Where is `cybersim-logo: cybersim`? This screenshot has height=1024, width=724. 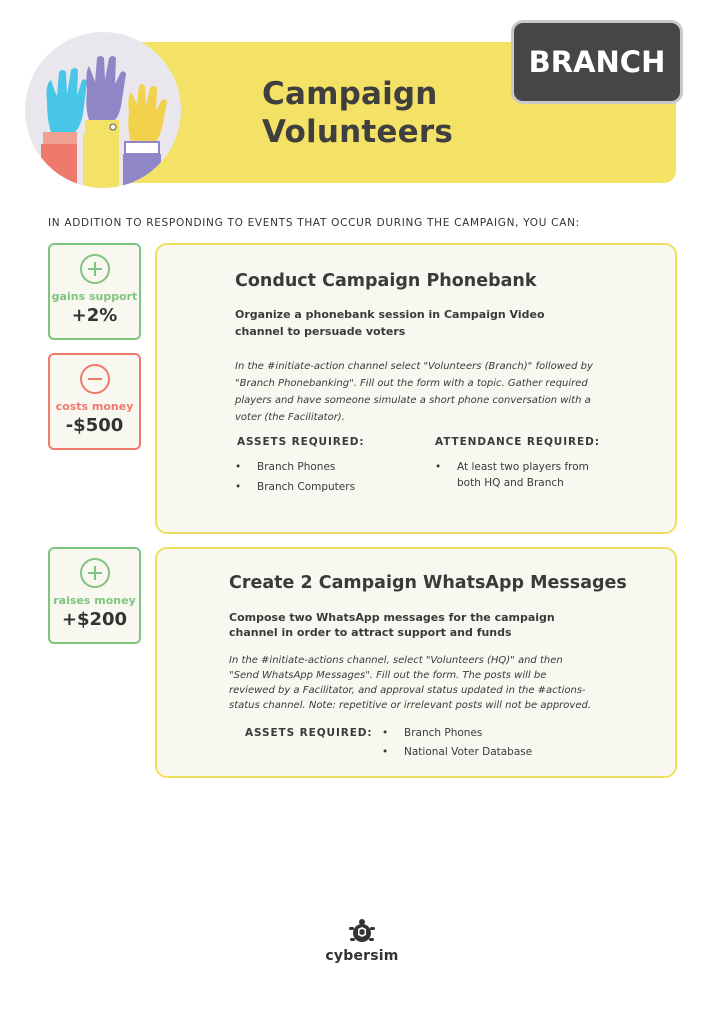
cybersim-logo: cybersim is located at coordinates (362, 941).